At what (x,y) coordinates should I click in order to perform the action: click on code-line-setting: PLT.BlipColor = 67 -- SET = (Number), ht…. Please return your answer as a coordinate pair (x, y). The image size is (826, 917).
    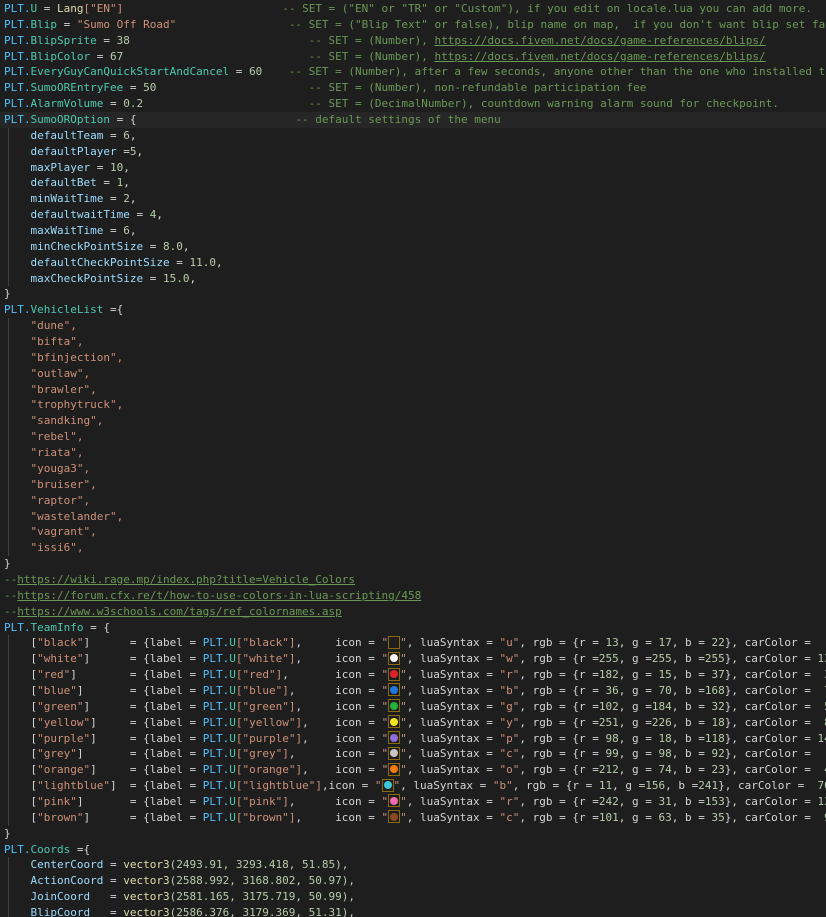
    Looking at the image, I should click on (413, 57).